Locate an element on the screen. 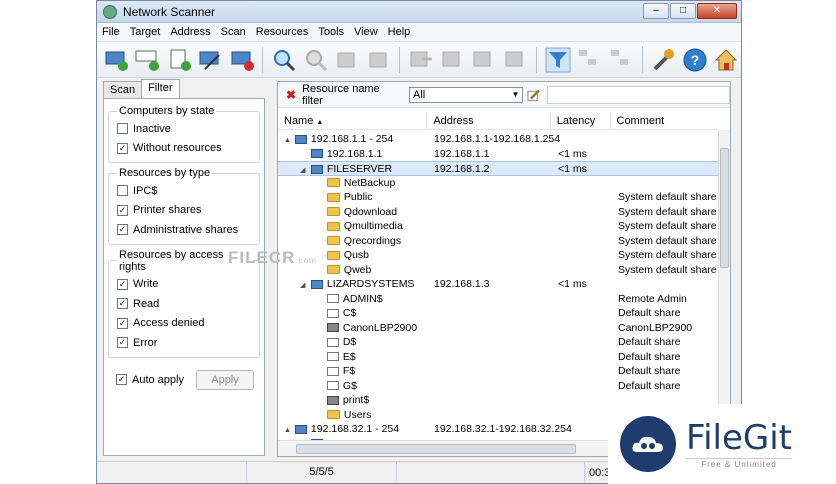 This screenshot has width=836, height=484. filter-checkbox-row: ✓ Access denied is located at coordinates (185, 324).